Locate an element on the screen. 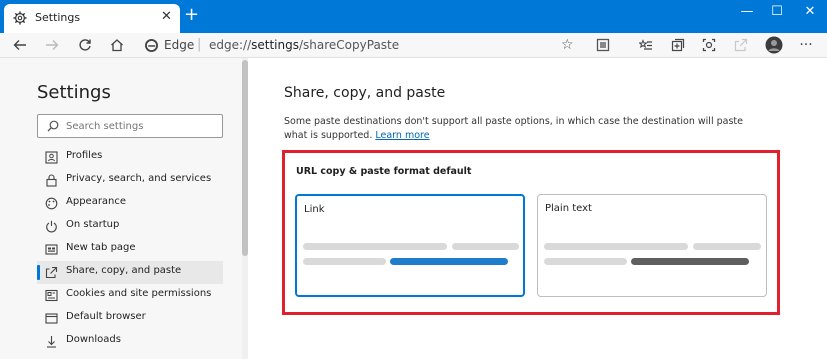 This screenshot has width=827, height=359. sidebar-item-share-copy-paste: Share, copy, and paste is located at coordinates (130, 272).